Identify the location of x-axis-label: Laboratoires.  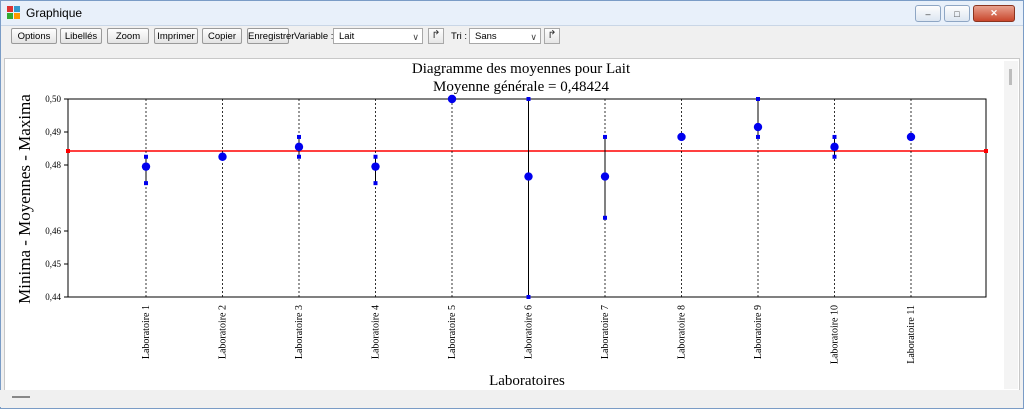
(527, 381).